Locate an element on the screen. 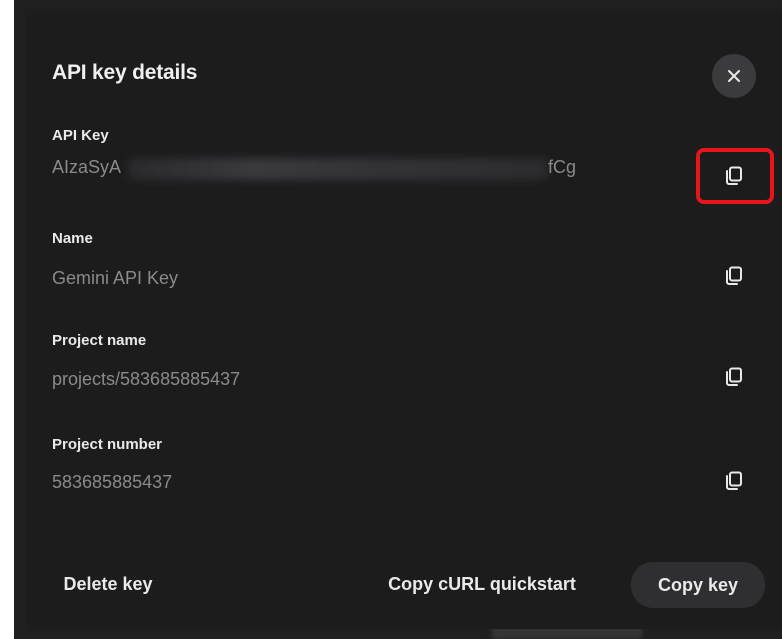  api-key-label: API Key is located at coordinates (80, 135).